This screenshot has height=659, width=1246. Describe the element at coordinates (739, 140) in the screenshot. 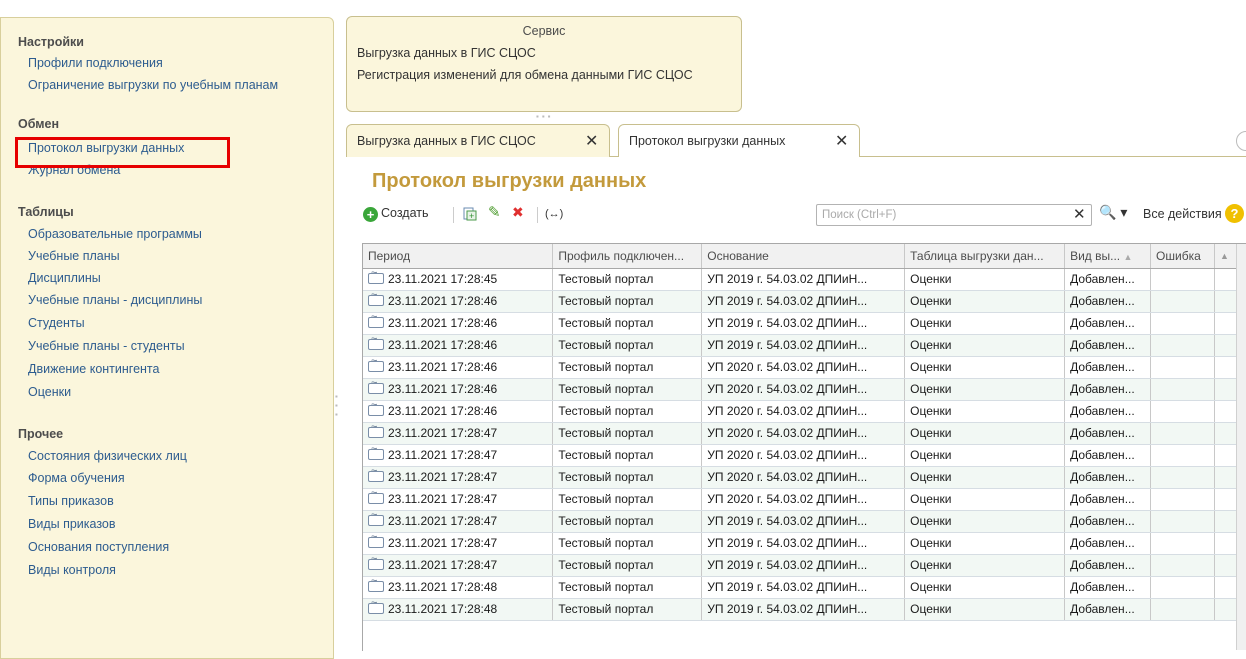

I see `tab-upload-protocol: Протокол выгрузки данных ✕` at that location.